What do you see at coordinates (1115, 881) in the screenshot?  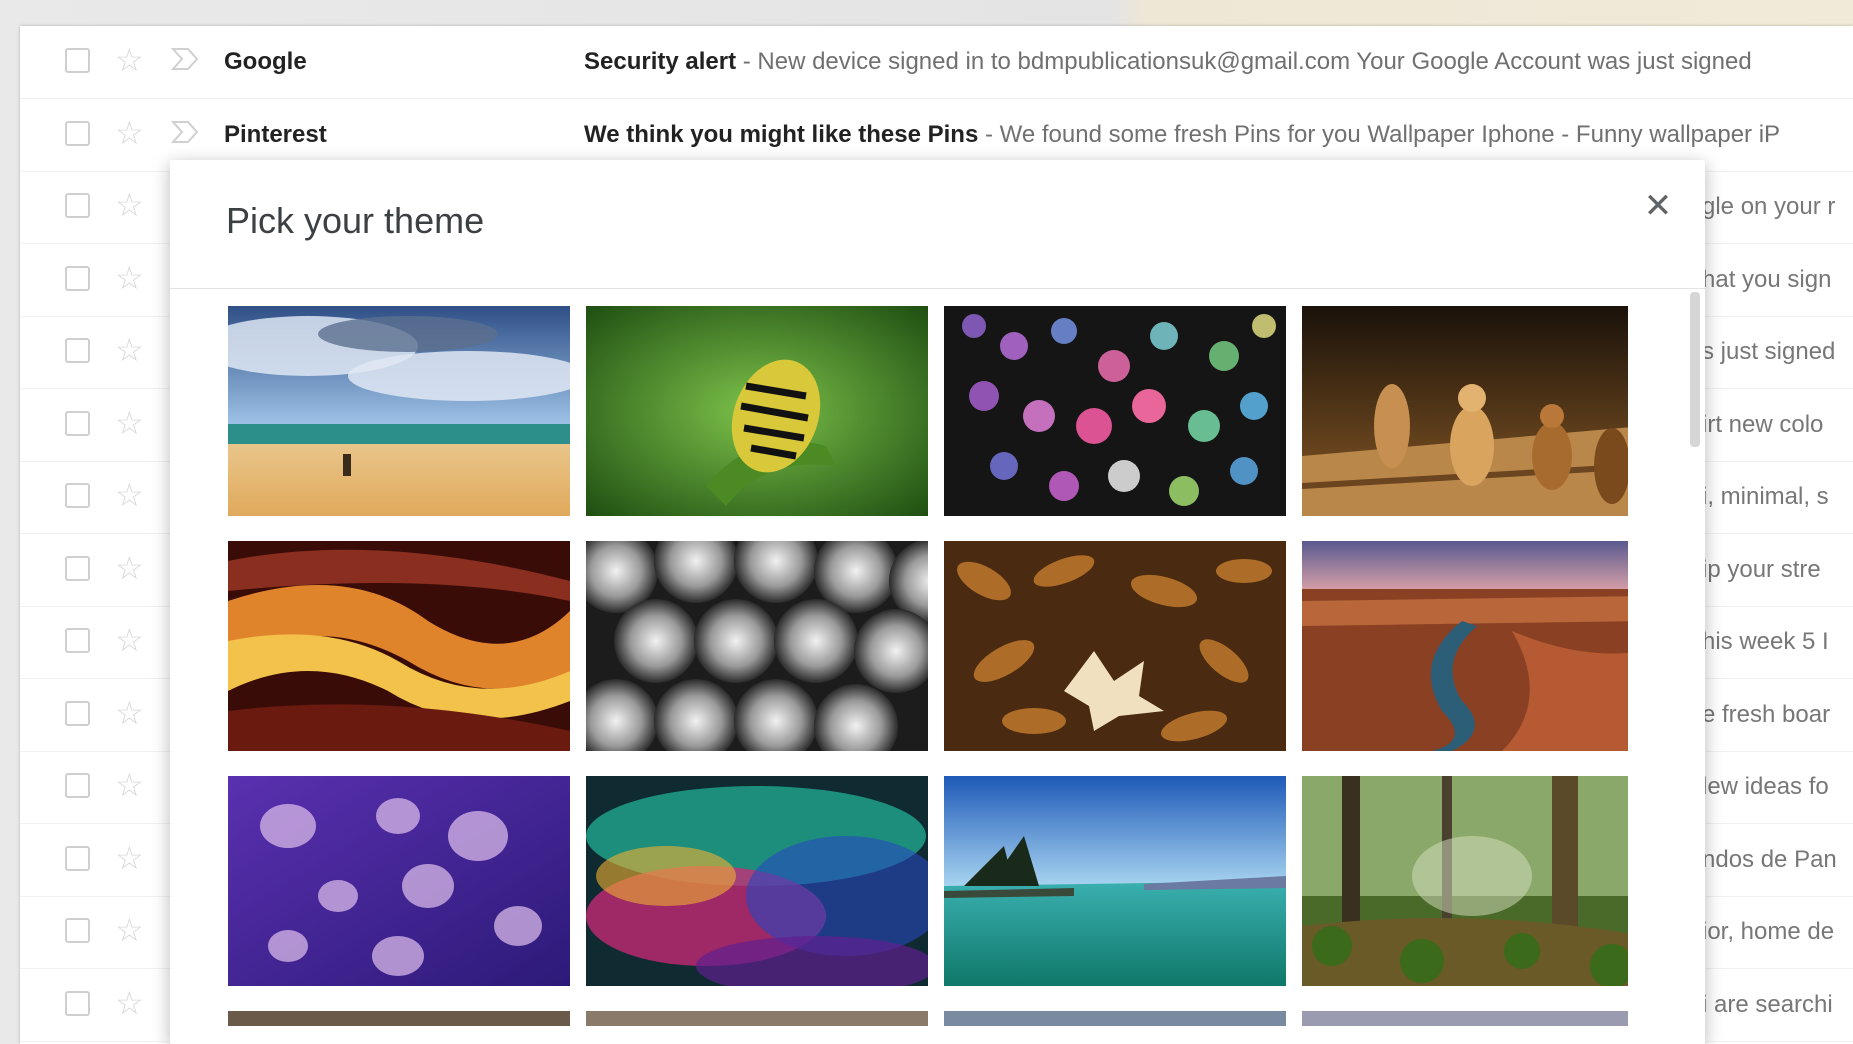 I see `theme-tile-lake` at bounding box center [1115, 881].